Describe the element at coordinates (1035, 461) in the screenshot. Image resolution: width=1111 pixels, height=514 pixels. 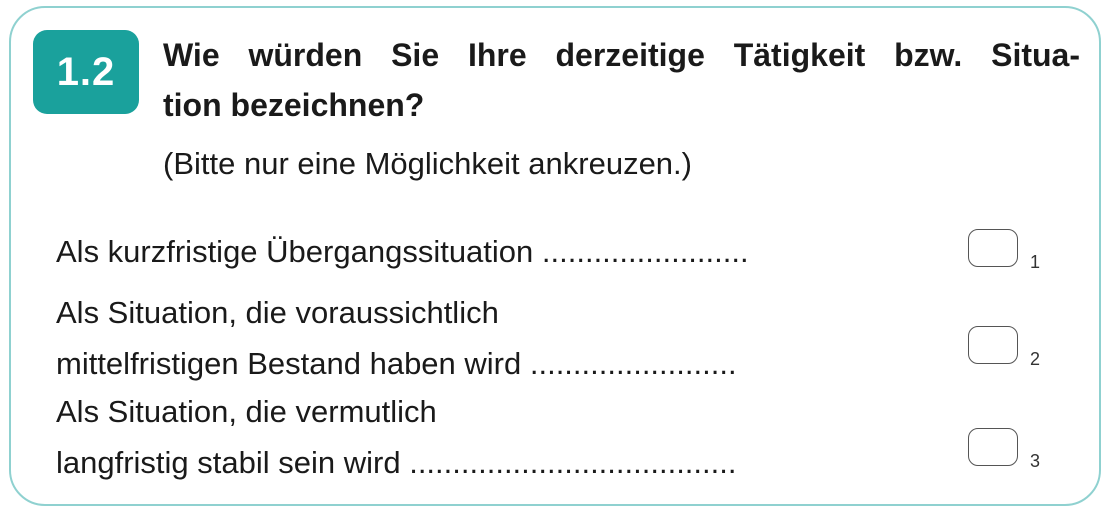
I see `option-3-code: 3` at that location.